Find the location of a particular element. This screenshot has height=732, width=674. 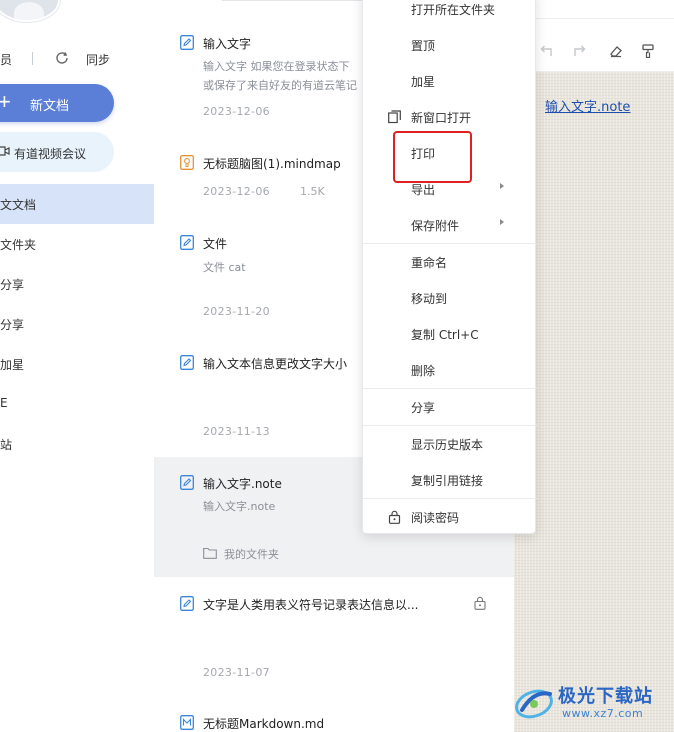

menu-item-label: 加星 is located at coordinates (423, 82).